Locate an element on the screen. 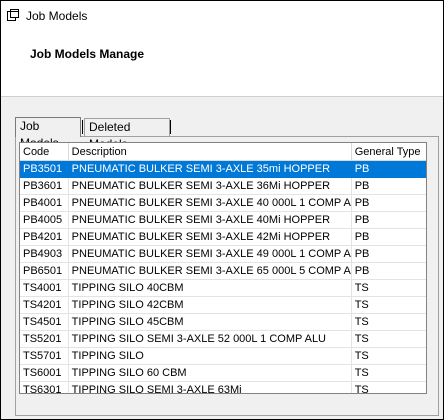 This screenshot has height=420, width=444. cell-code: TS6301 is located at coordinates (44, 387).